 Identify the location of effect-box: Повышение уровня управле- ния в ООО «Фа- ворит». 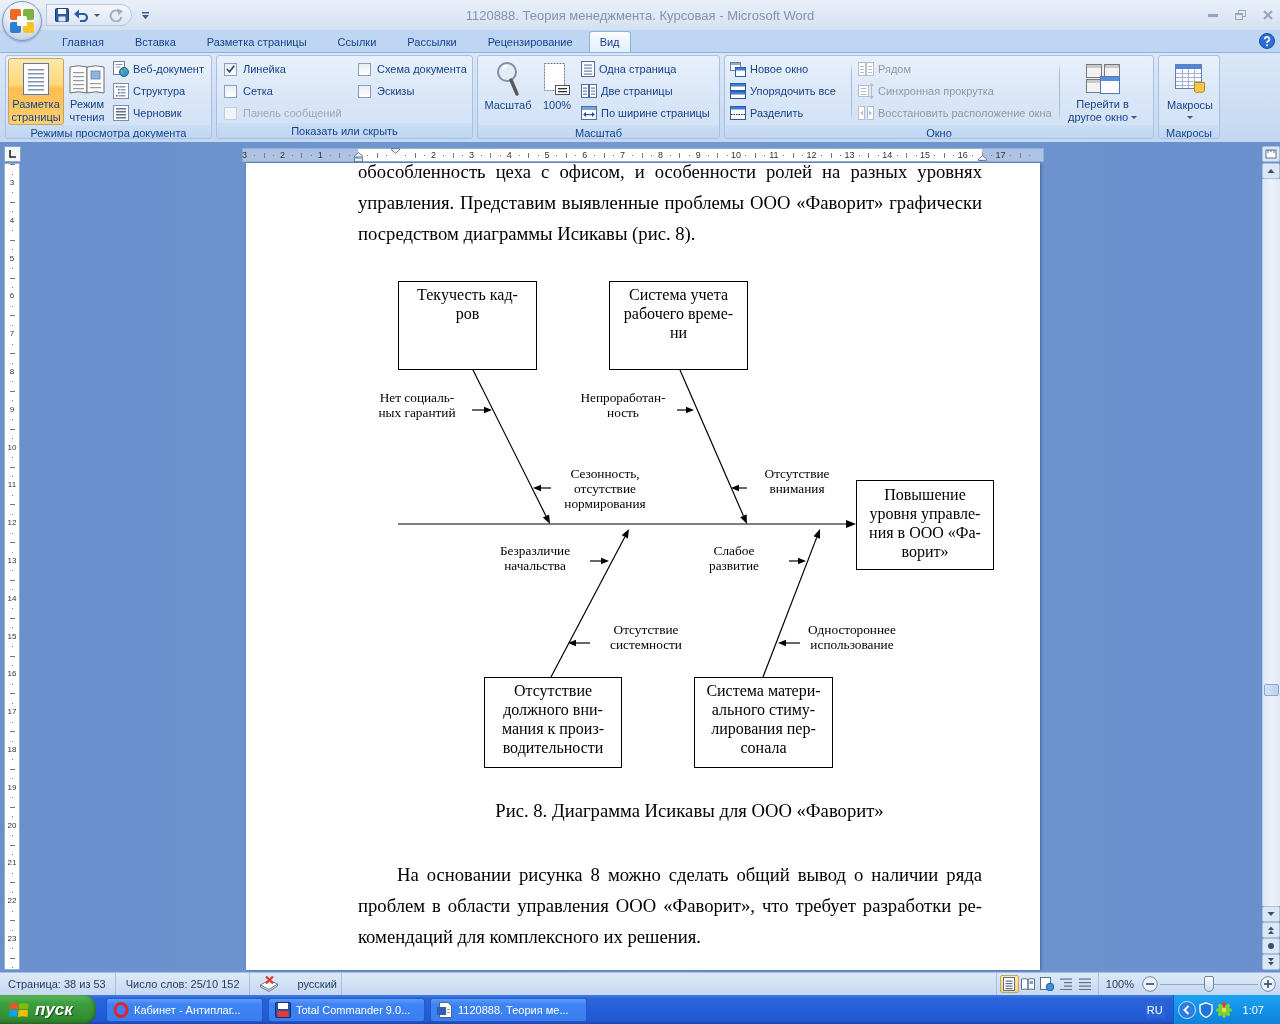
(925, 525).